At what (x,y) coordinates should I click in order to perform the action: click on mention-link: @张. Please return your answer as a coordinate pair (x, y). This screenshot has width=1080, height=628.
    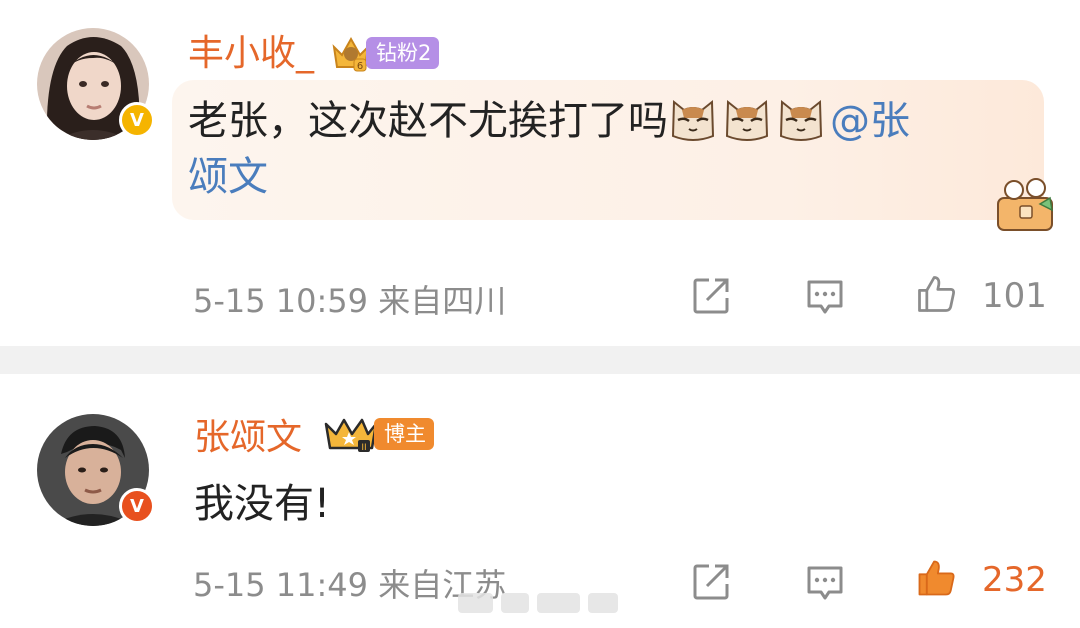
    Looking at the image, I should click on (870, 121).